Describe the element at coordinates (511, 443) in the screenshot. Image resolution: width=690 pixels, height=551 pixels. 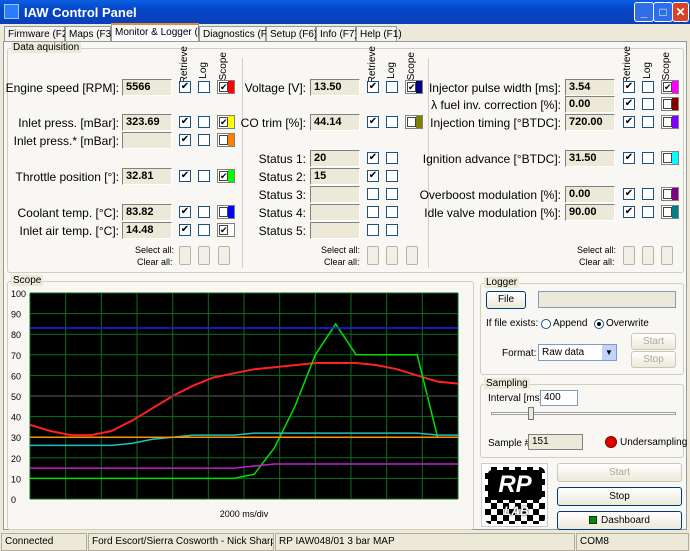
I see `sample-number-label: Sample #:` at that location.